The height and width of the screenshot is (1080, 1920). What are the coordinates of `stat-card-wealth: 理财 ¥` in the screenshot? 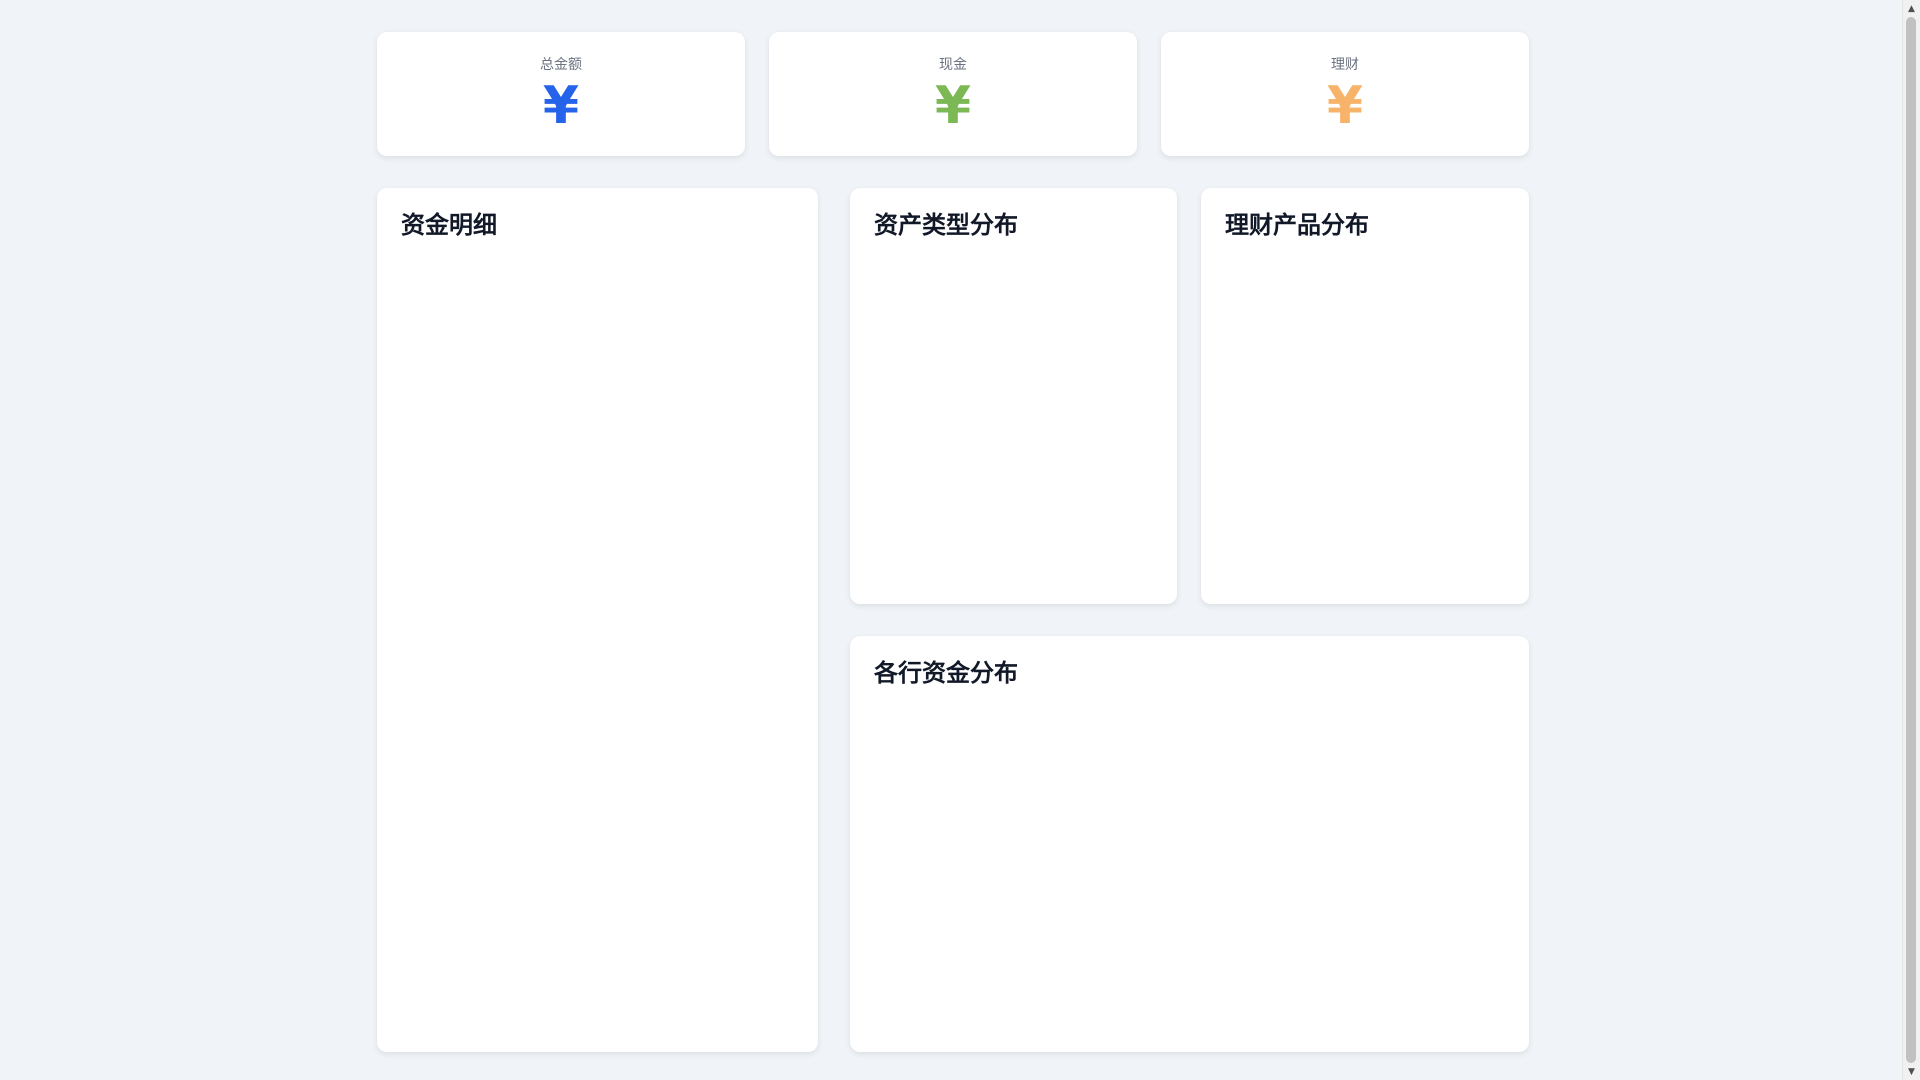 It's located at (1345, 94).